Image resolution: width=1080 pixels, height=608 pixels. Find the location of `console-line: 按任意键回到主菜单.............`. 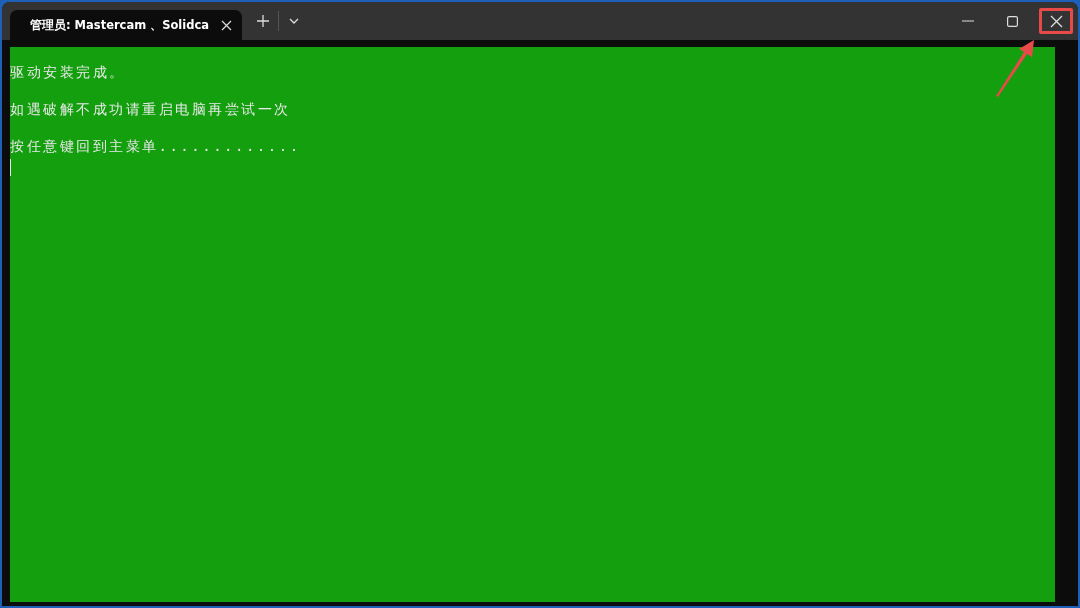

console-line: 按任意键回到主菜单............. is located at coordinates (155, 146).